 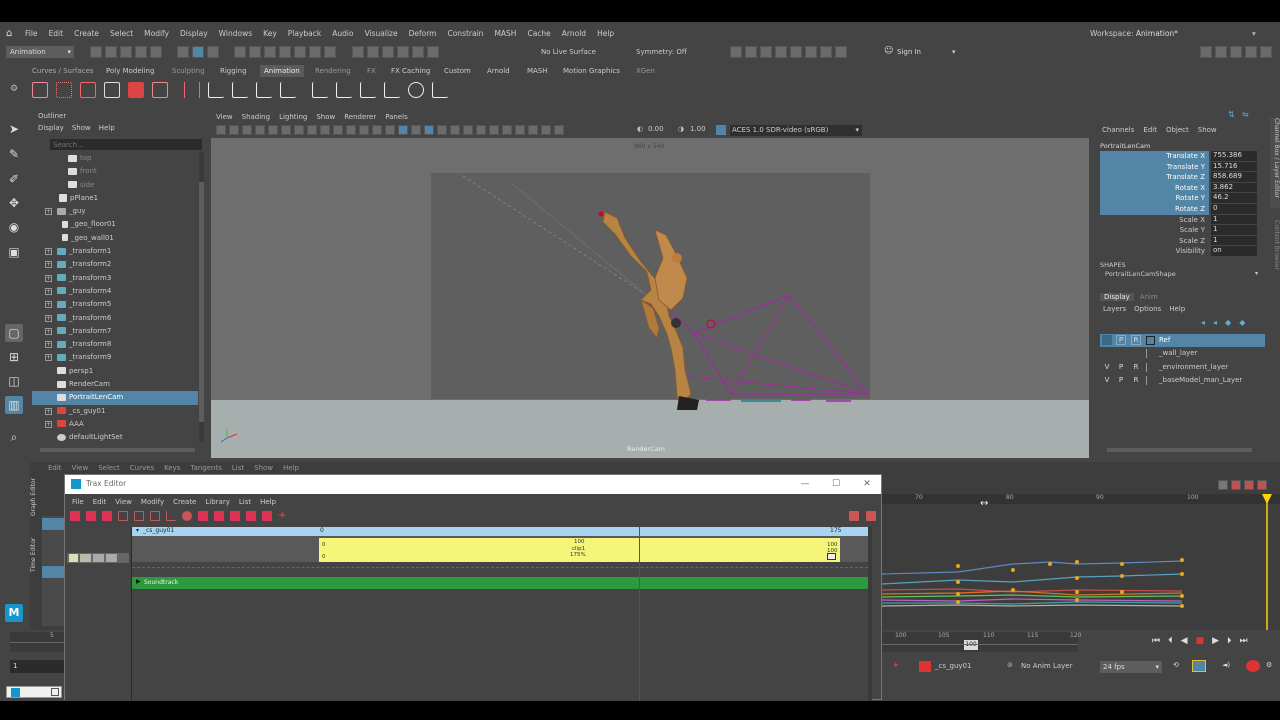 What do you see at coordinates (91, 516) in the screenshot?
I see `load-selected-icon` at bounding box center [91, 516].